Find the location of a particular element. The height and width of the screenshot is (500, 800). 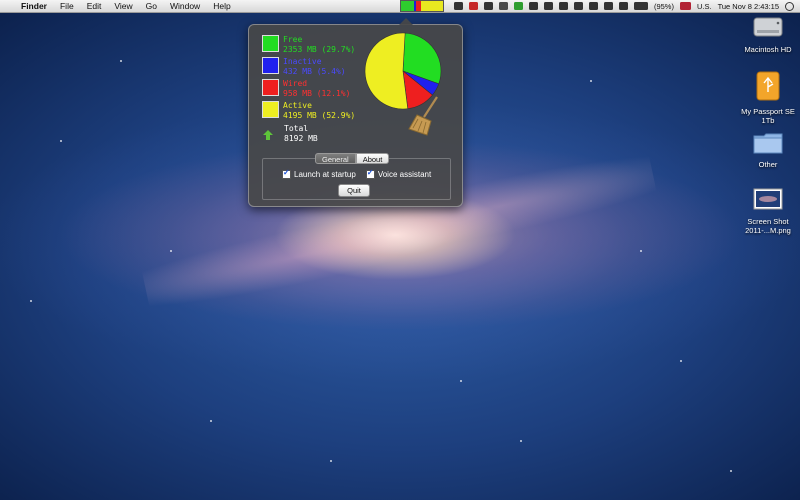

folder-icon is located at coordinates (768, 143).